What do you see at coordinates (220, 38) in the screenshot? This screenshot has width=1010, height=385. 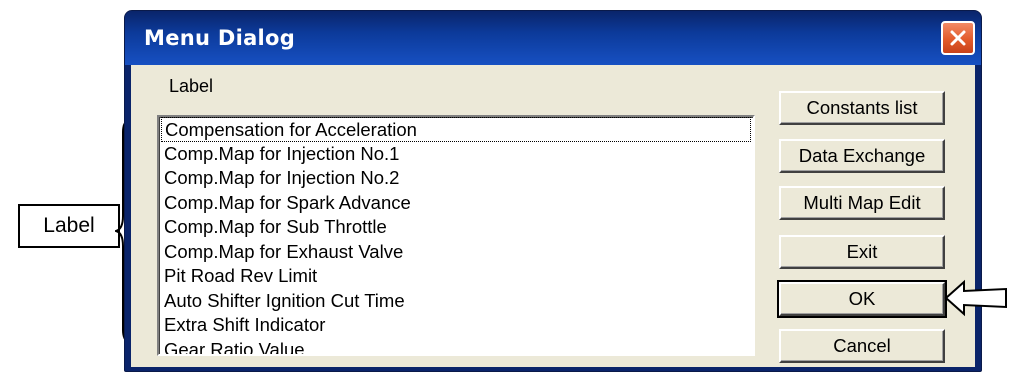 I see `window-title: Menu Dialog` at bounding box center [220, 38].